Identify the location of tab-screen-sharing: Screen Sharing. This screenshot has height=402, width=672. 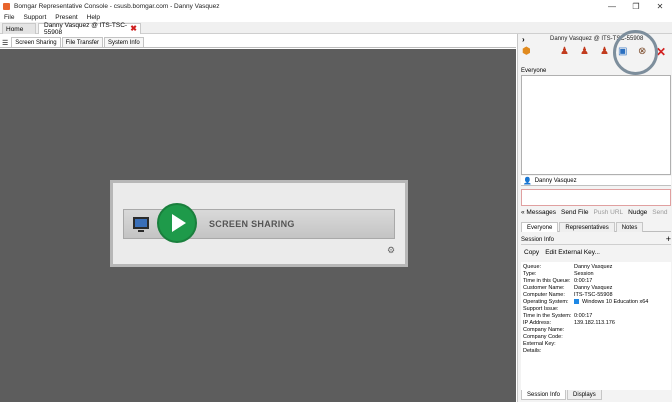
(36, 42).